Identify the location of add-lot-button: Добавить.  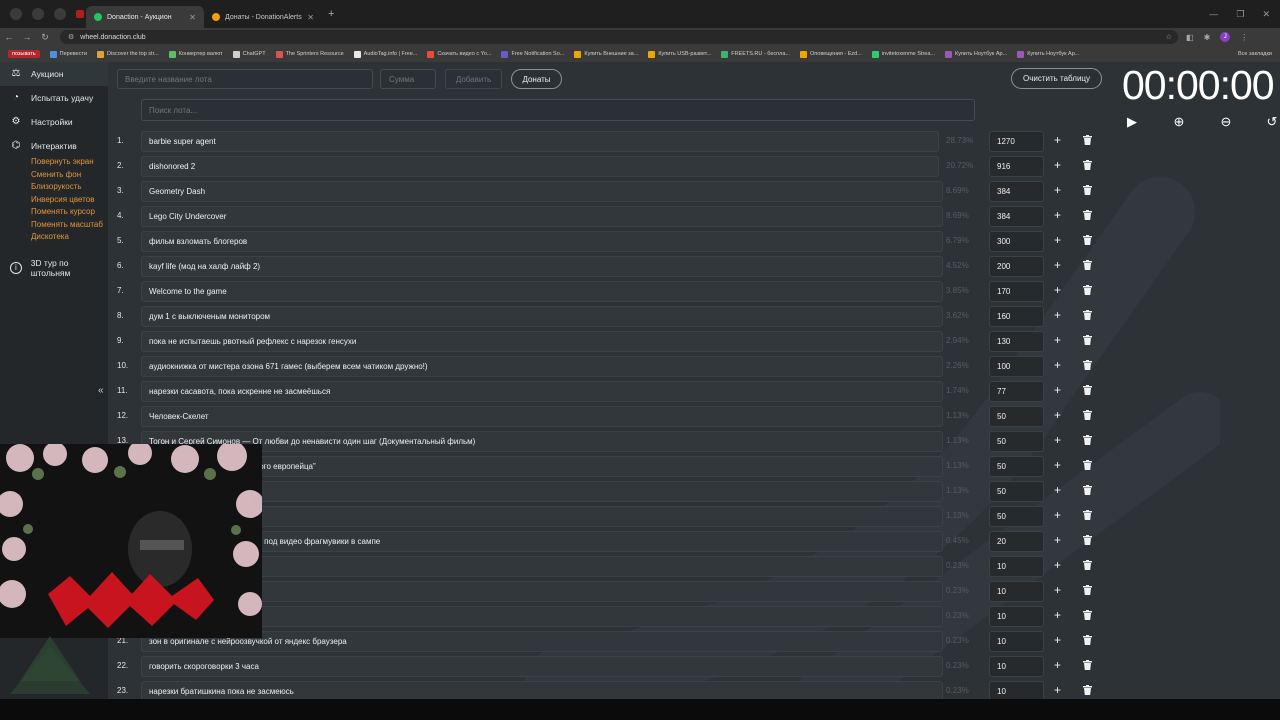
(473, 79).